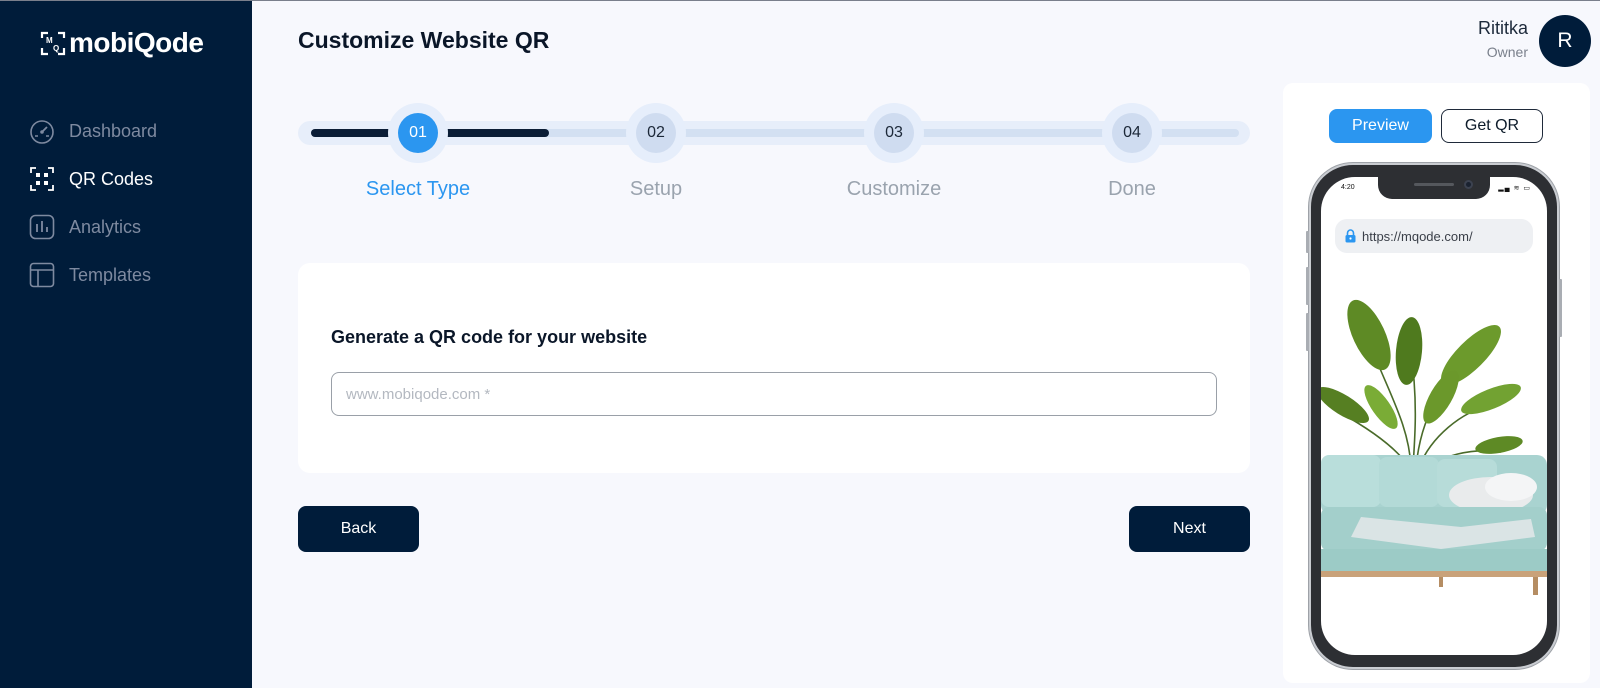 This screenshot has height=688, width=1600. Describe the element at coordinates (42, 275) in the screenshot. I see `template-layout-icon` at that location.